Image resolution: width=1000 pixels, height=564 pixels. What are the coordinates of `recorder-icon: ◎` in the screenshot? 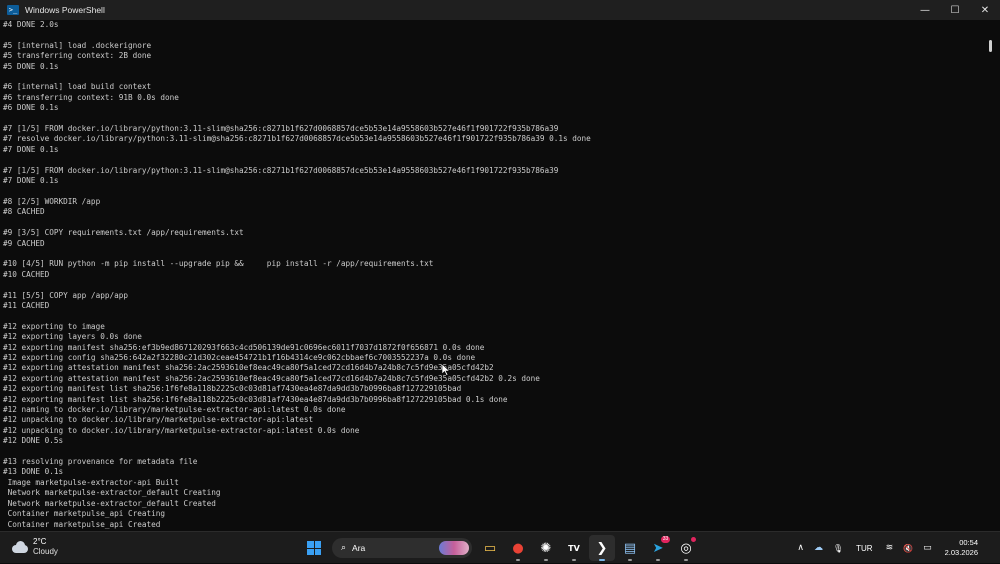 It's located at (686, 548).